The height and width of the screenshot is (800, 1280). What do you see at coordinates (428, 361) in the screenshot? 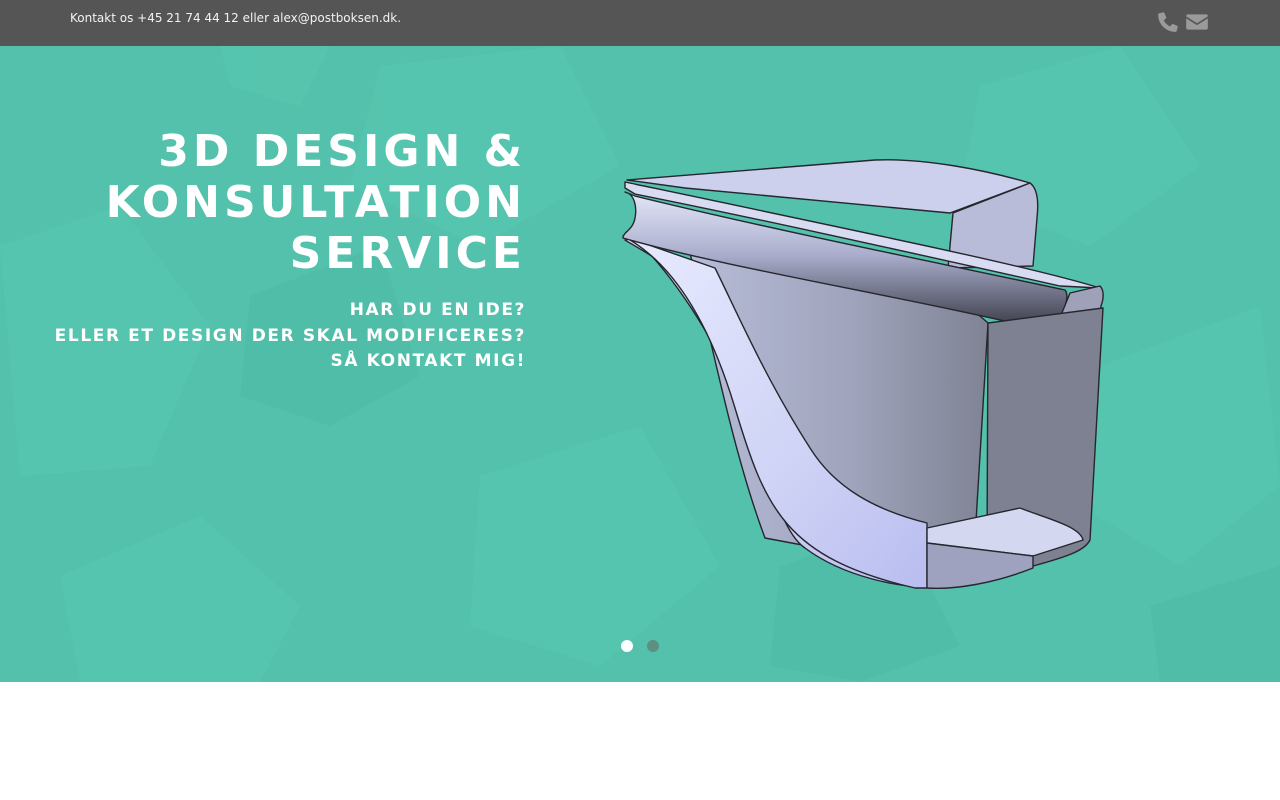
I see `hero-subtitle-line: SÅ KONTAKT MIG!` at bounding box center [428, 361].